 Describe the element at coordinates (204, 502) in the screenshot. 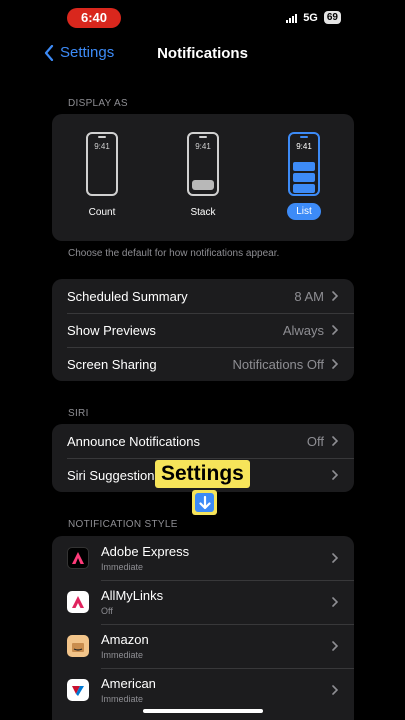

I see `down-arrow-icon` at that location.